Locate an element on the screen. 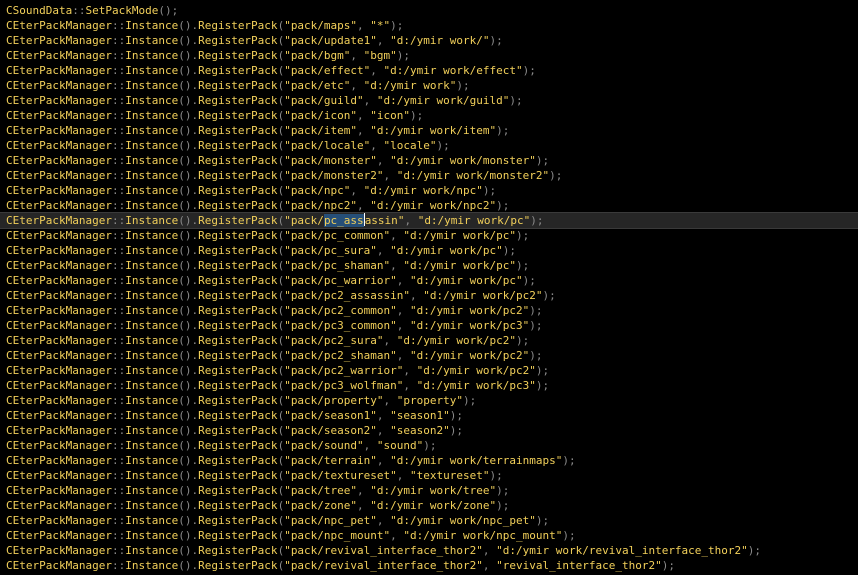 This screenshot has width=858, height=575. pack-name-string: pack/pc2_assassin is located at coordinates (347, 295).